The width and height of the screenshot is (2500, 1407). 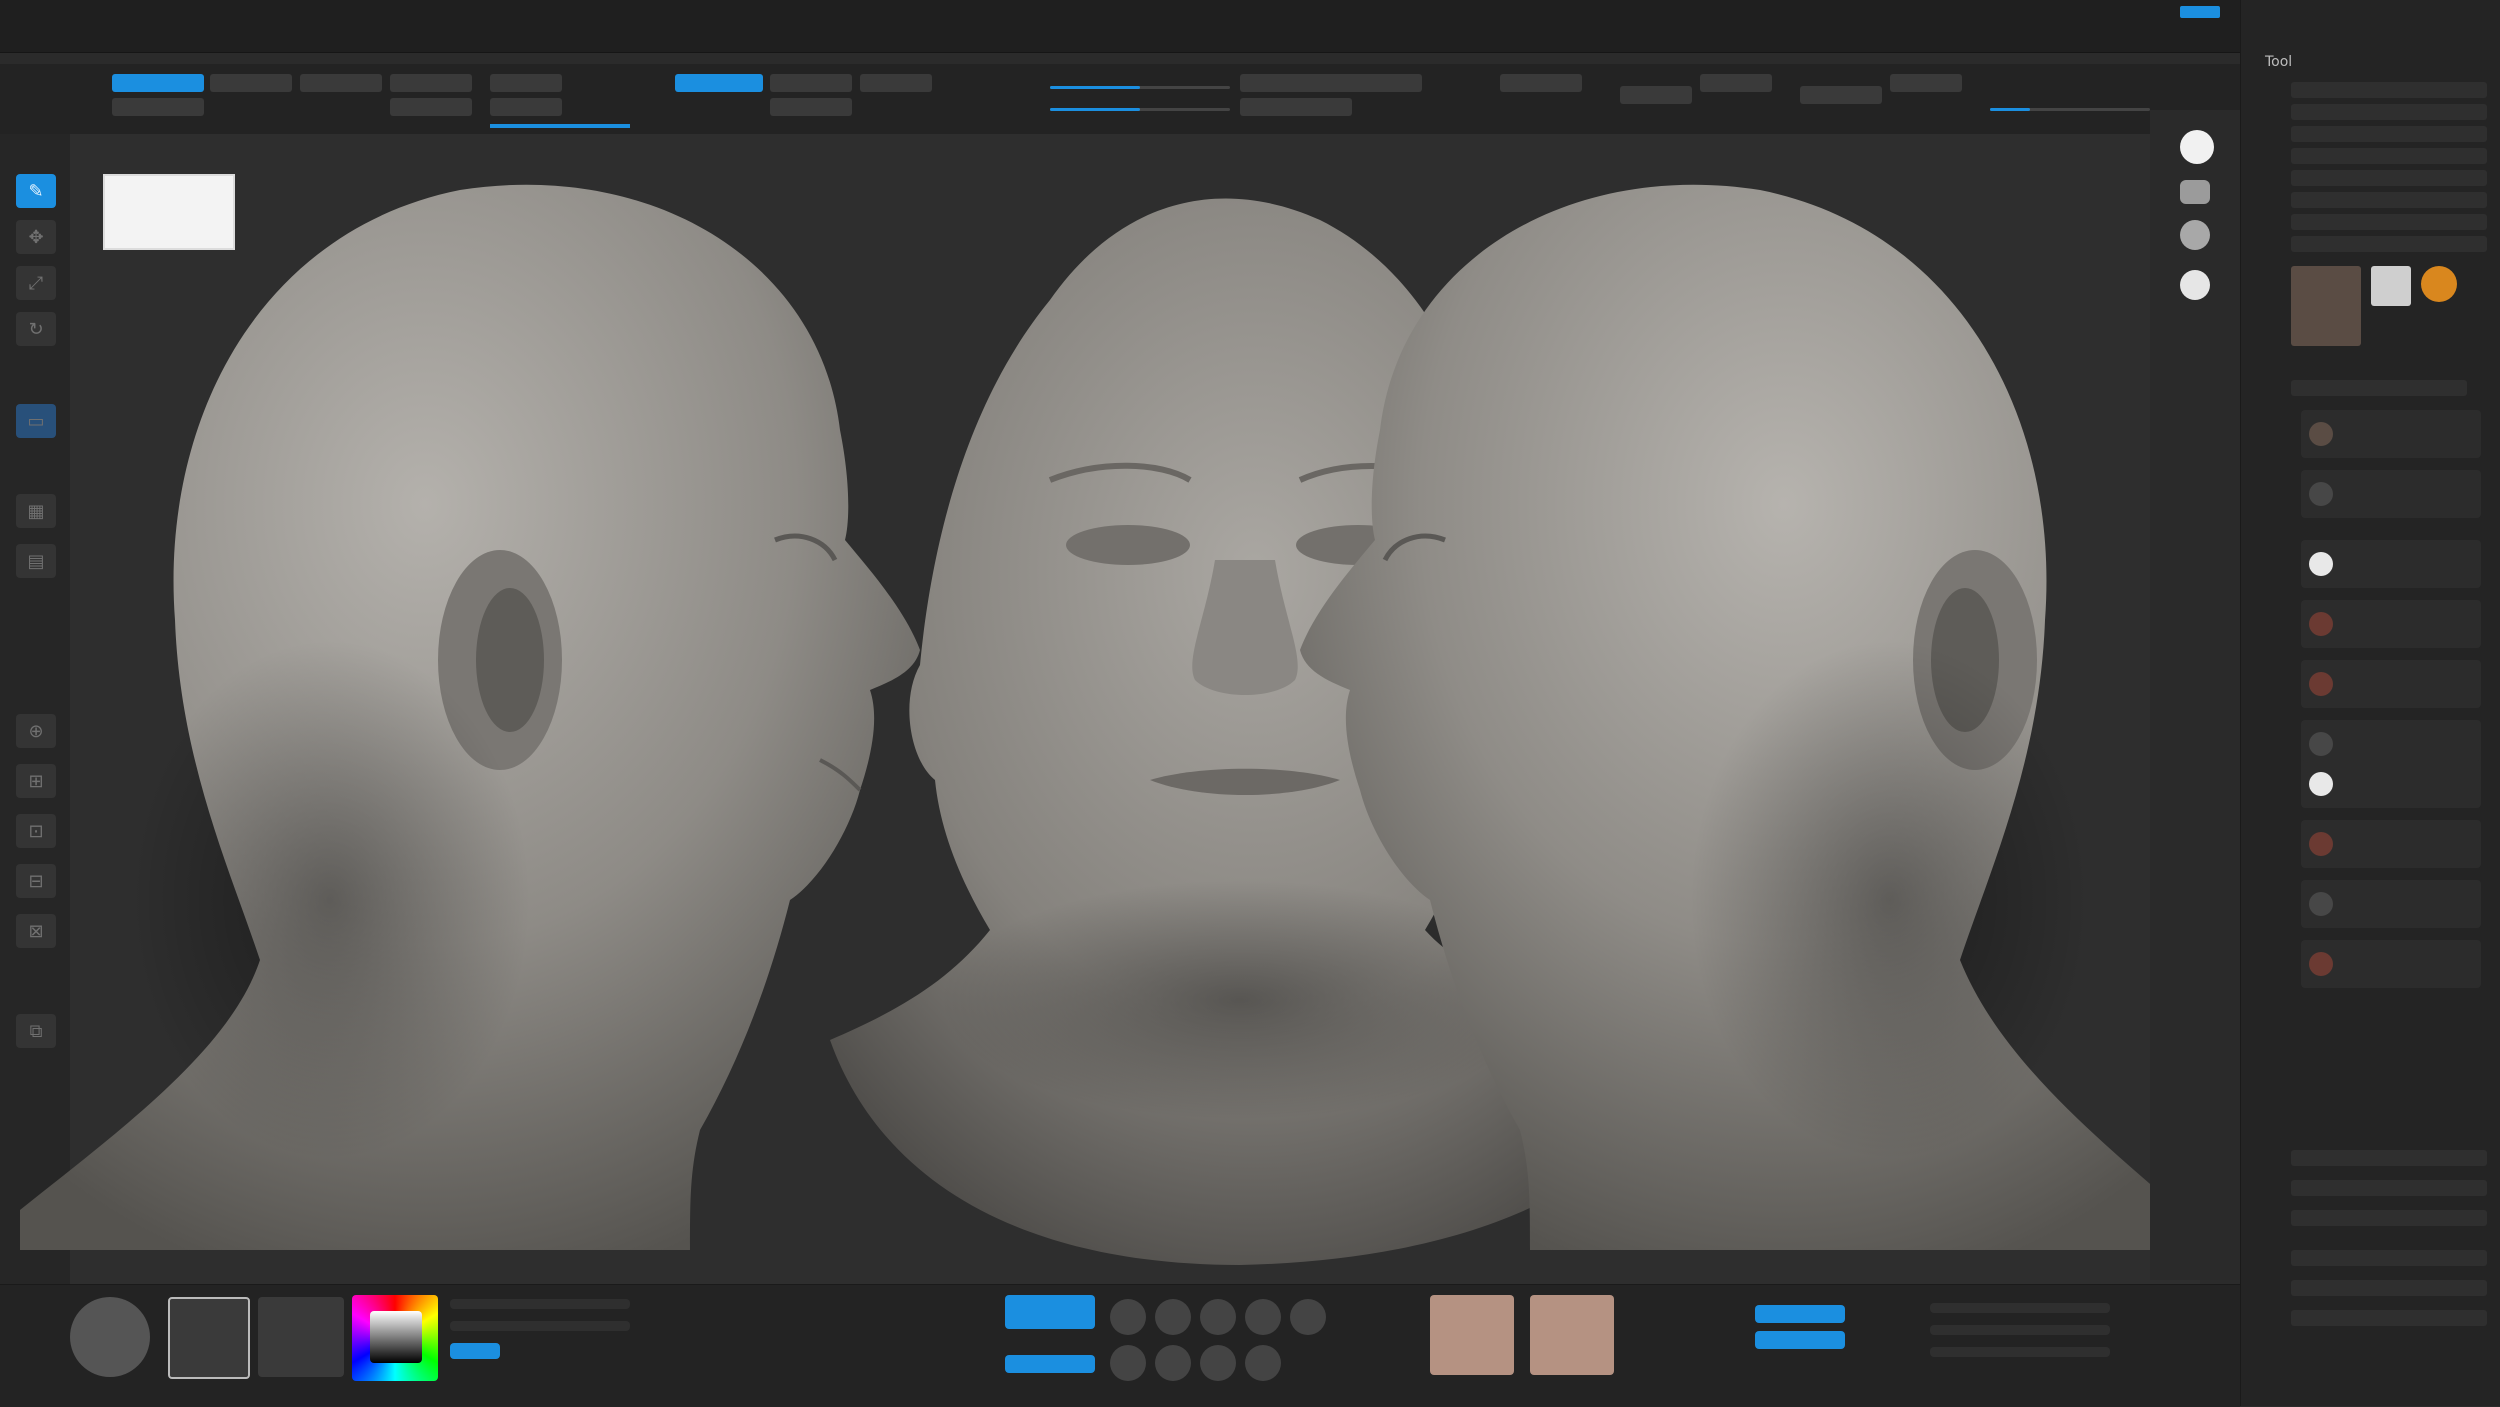 I want to click on bottom-toggle, so click(x=475, y=1351).